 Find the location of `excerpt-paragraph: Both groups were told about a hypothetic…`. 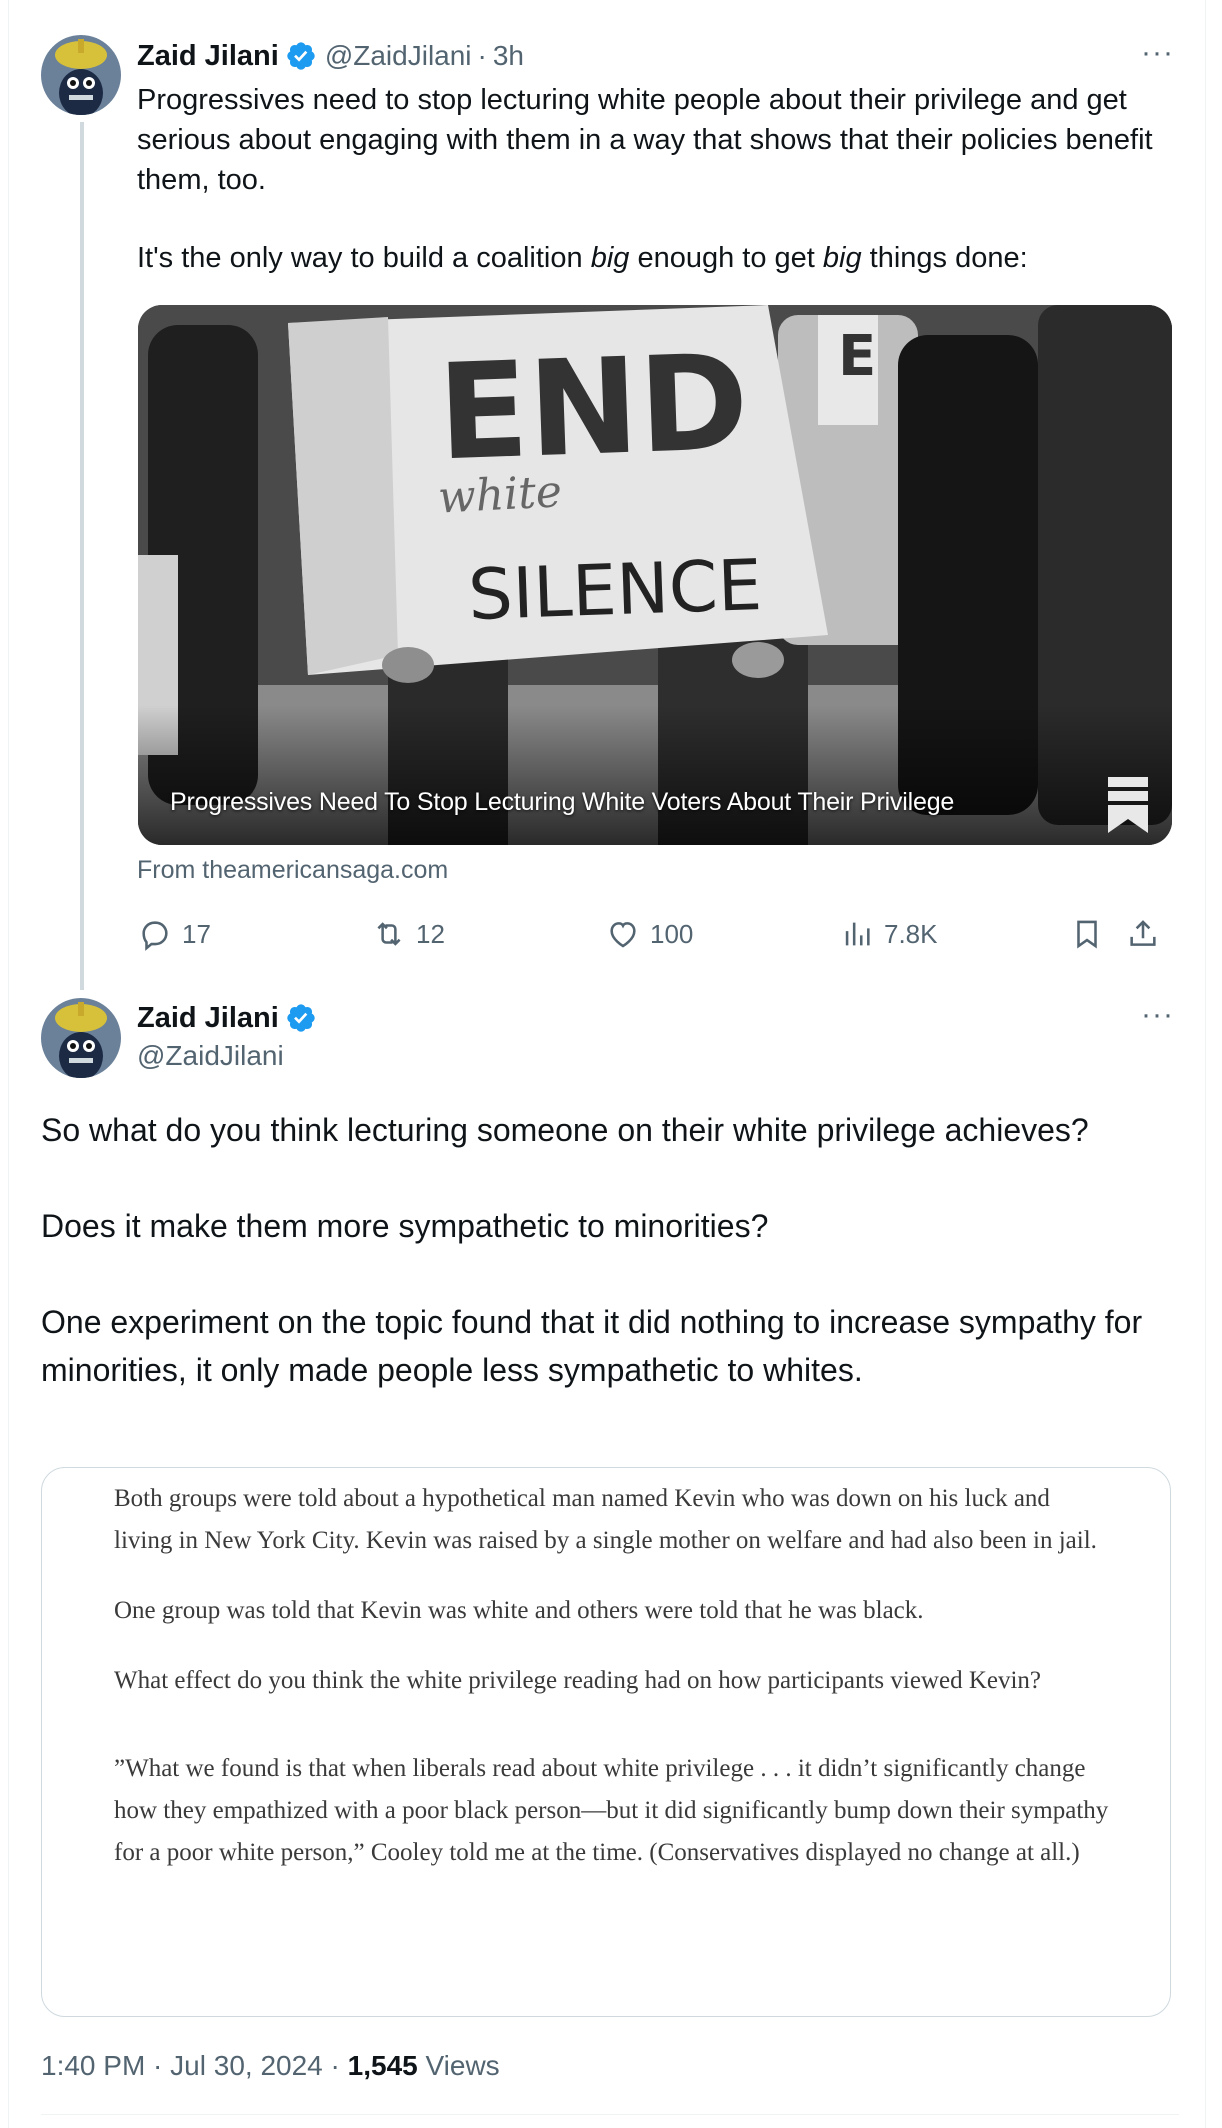

excerpt-paragraph: Both groups were told about a hypothetic… is located at coordinates (605, 1519).